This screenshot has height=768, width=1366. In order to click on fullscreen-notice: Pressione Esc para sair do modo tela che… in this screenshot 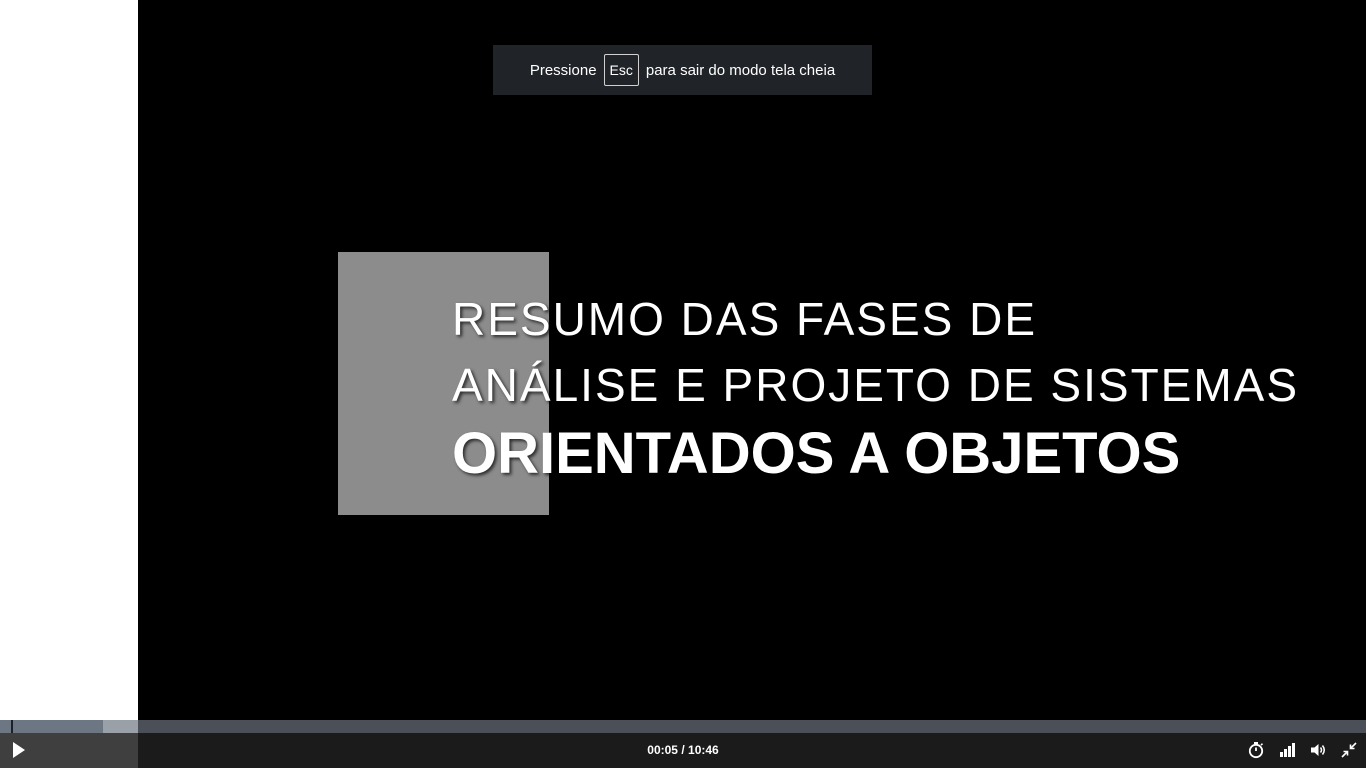, I will do `click(682, 70)`.